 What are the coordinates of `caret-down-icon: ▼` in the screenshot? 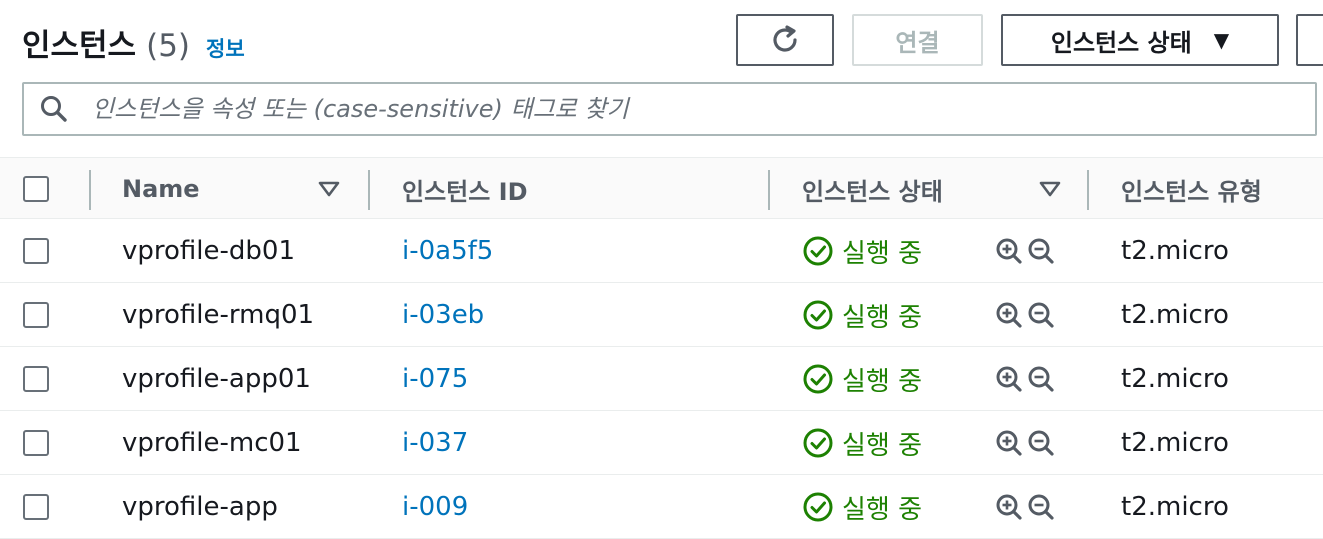 It's located at (1221, 40).